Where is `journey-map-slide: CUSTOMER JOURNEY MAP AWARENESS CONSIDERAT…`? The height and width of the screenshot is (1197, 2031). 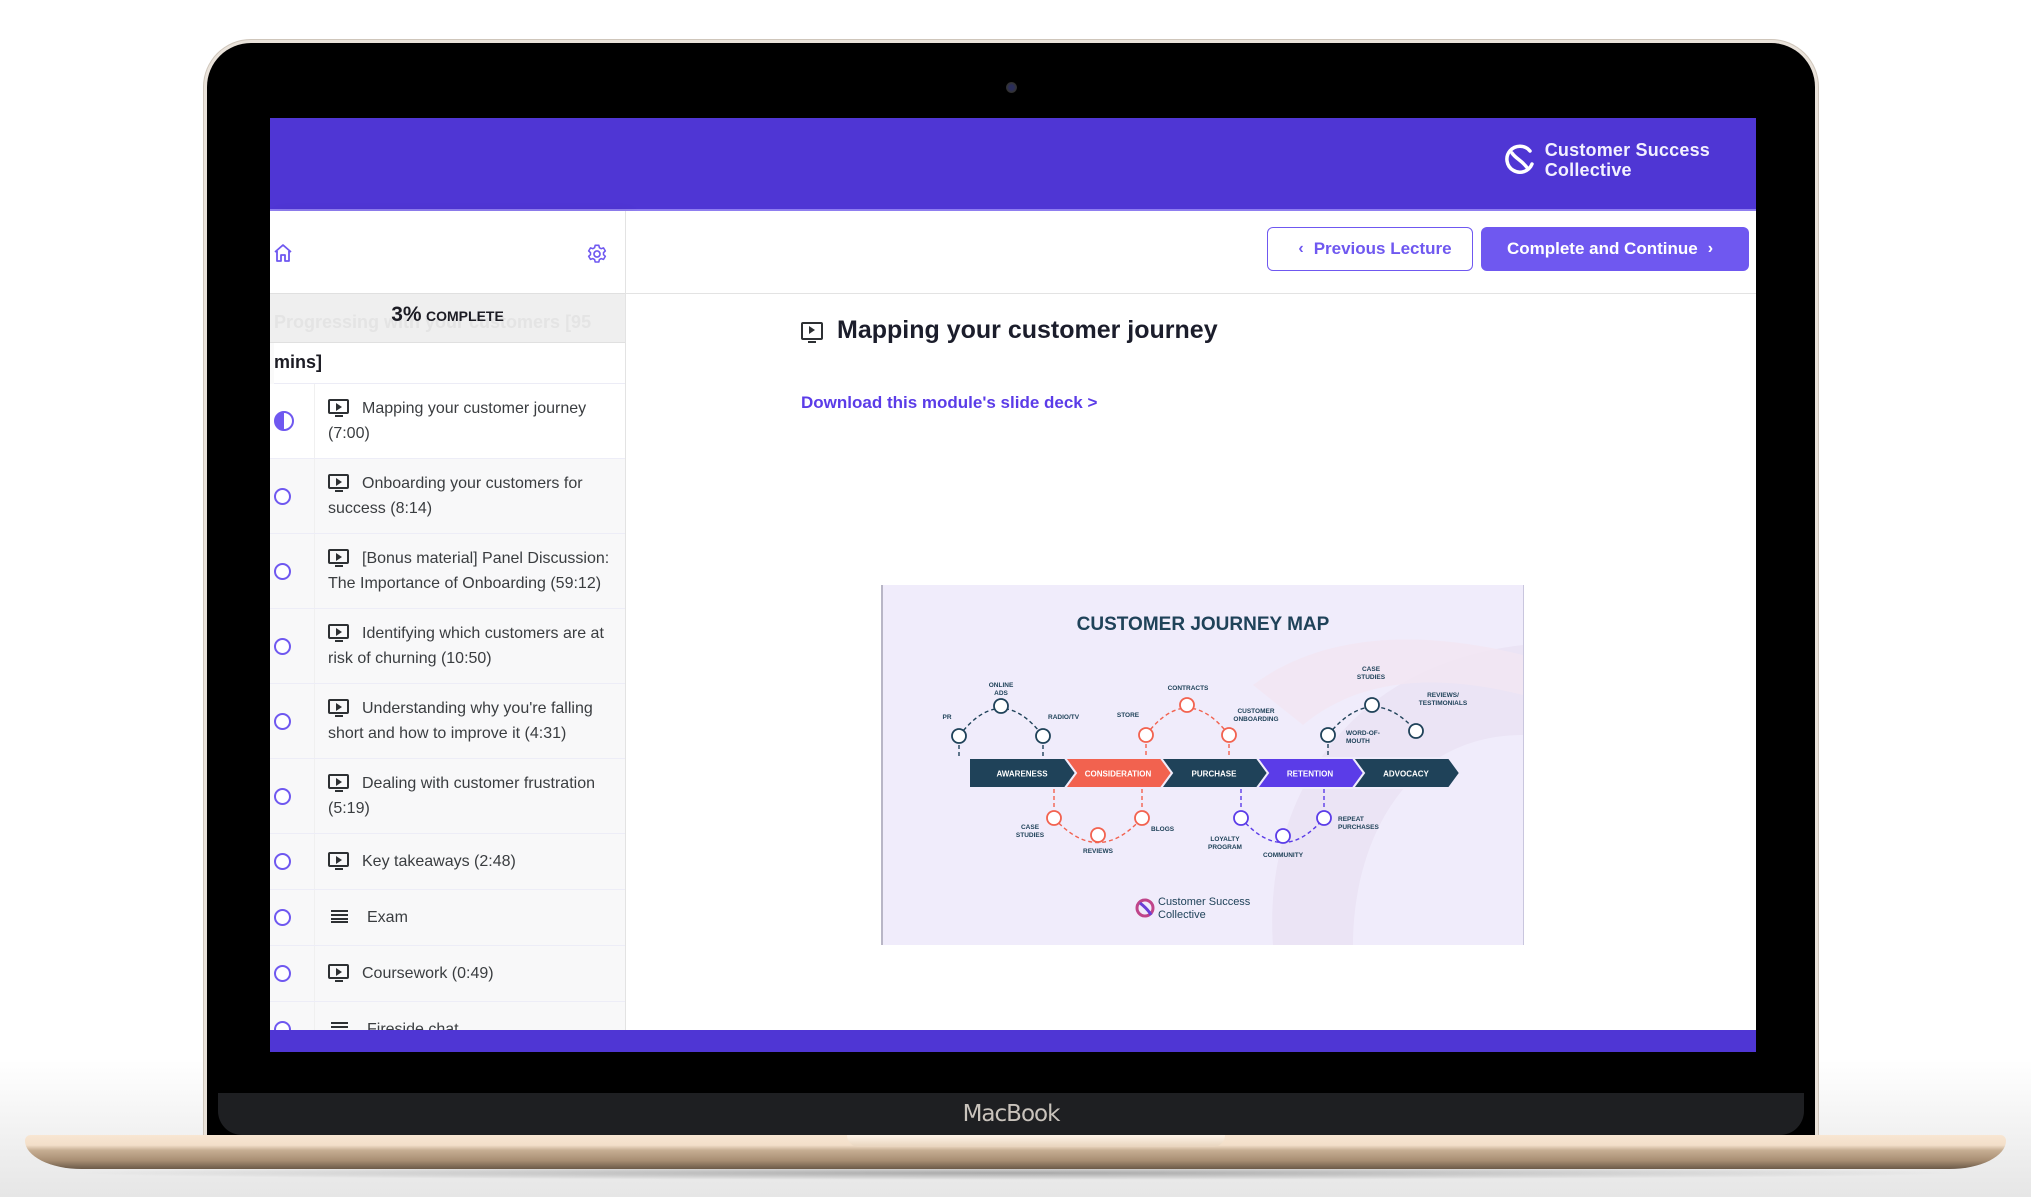
journey-map-slide: CUSTOMER JOURNEY MAP AWARENESS CONSIDERAT… is located at coordinates (1202, 765).